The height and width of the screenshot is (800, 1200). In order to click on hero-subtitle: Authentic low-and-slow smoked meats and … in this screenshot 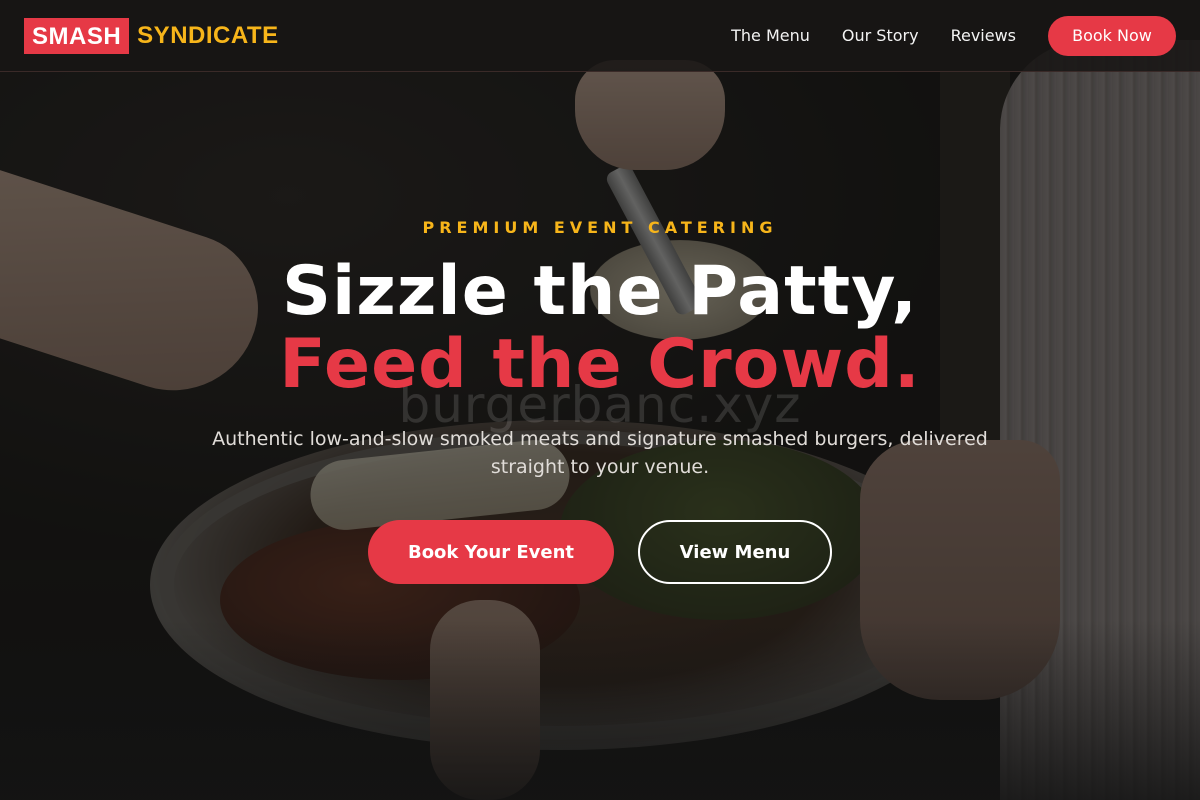, I will do `click(600, 453)`.